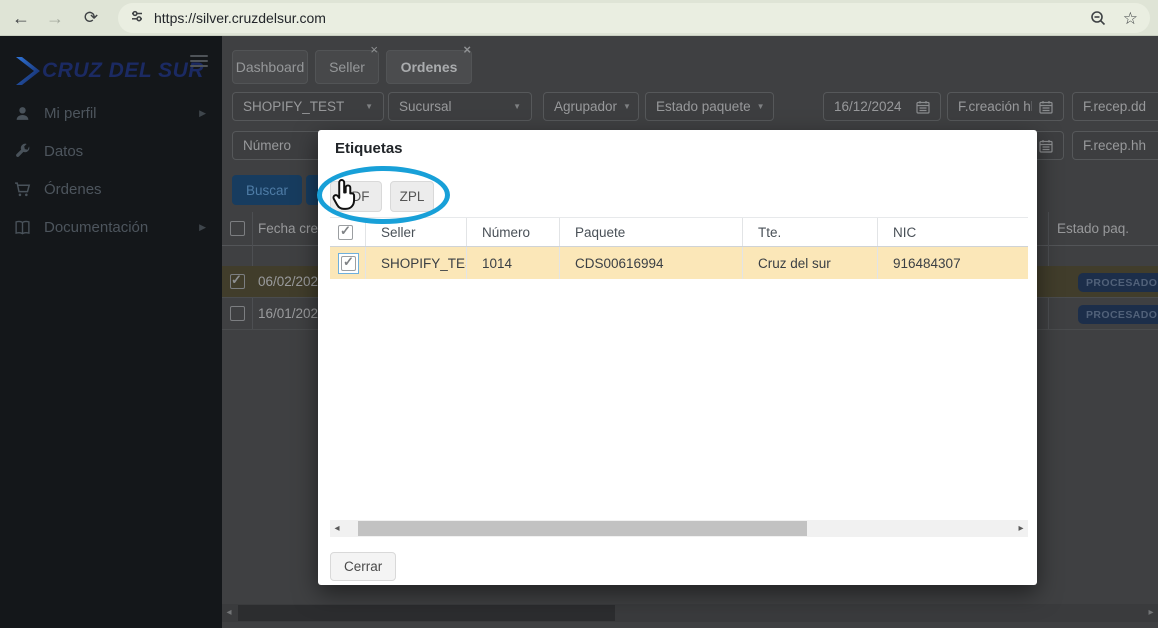 Image resolution: width=1158 pixels, height=628 pixels. What do you see at coordinates (96, 227) in the screenshot?
I see `sidebar-item-label: Documentación` at bounding box center [96, 227].